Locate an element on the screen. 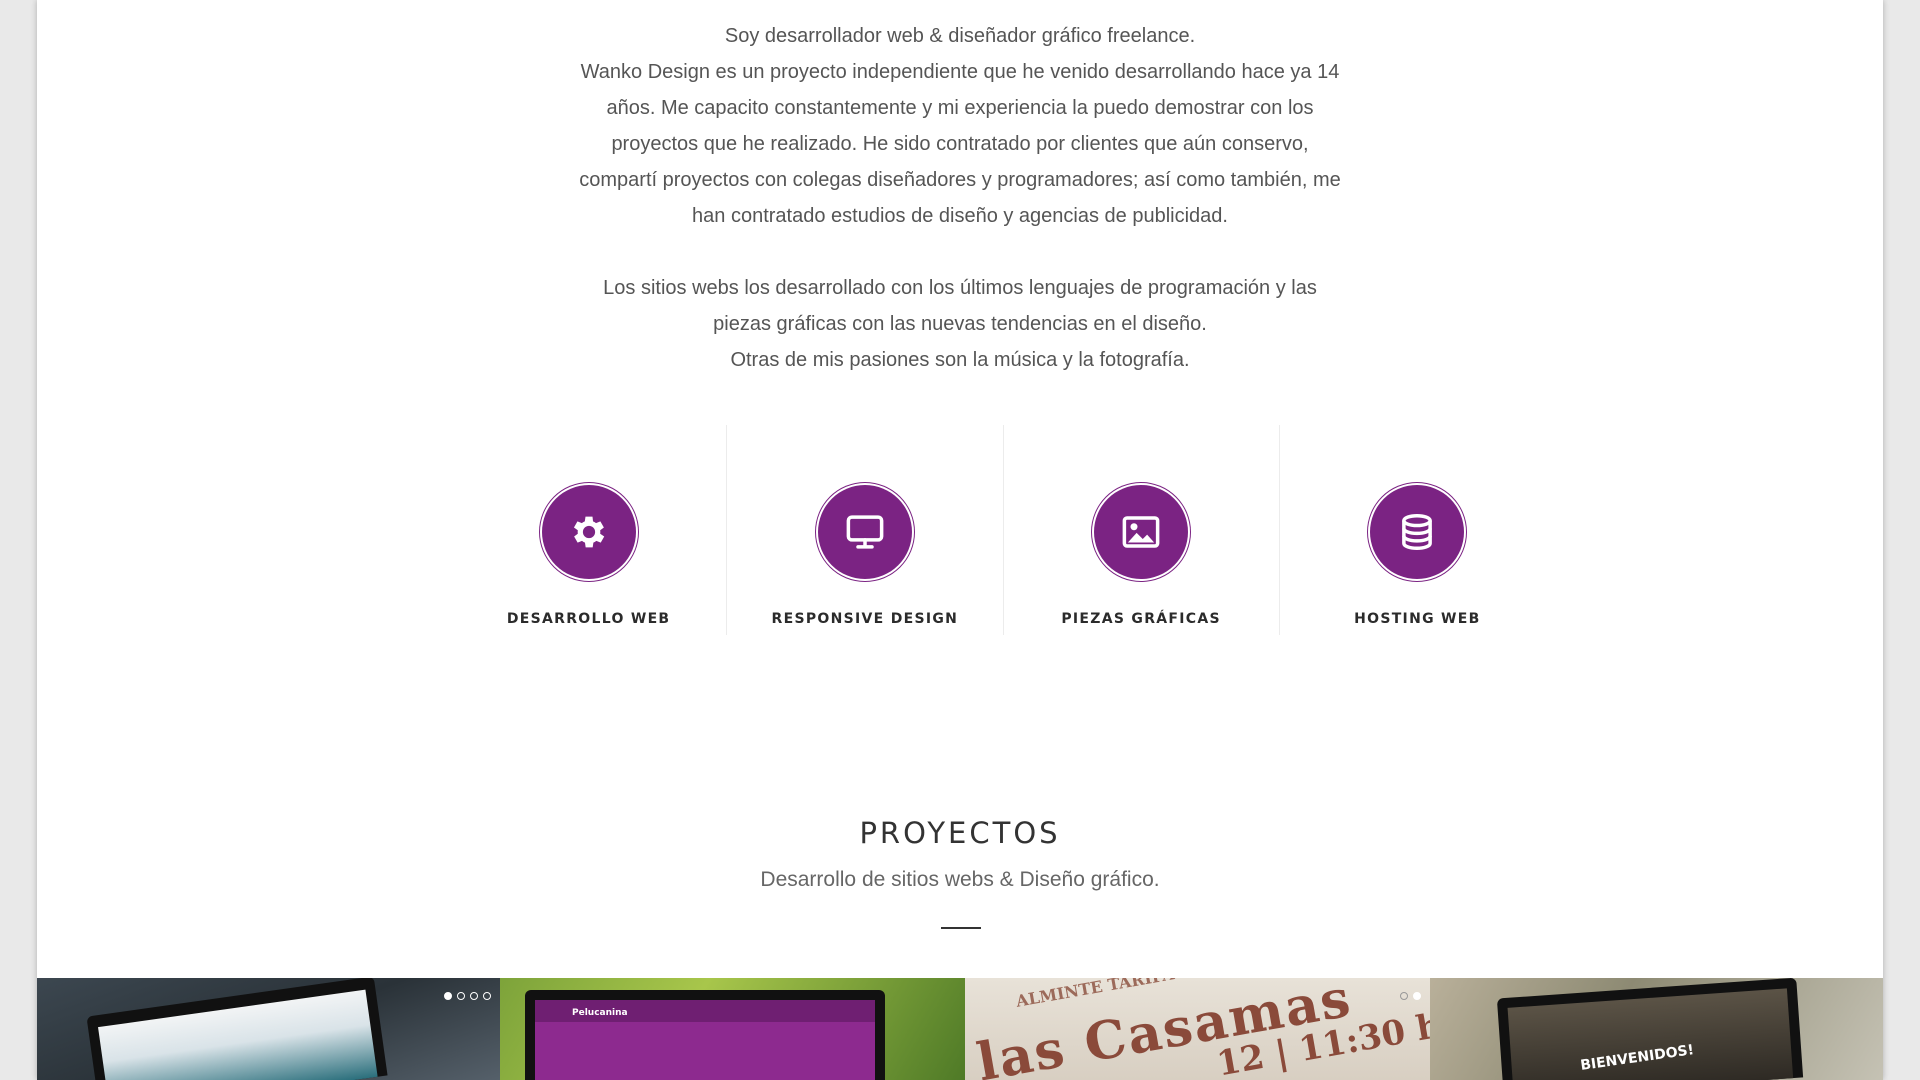 The height and width of the screenshot is (1080, 1920). project-tile: Pelucanina is located at coordinates (732, 1029).